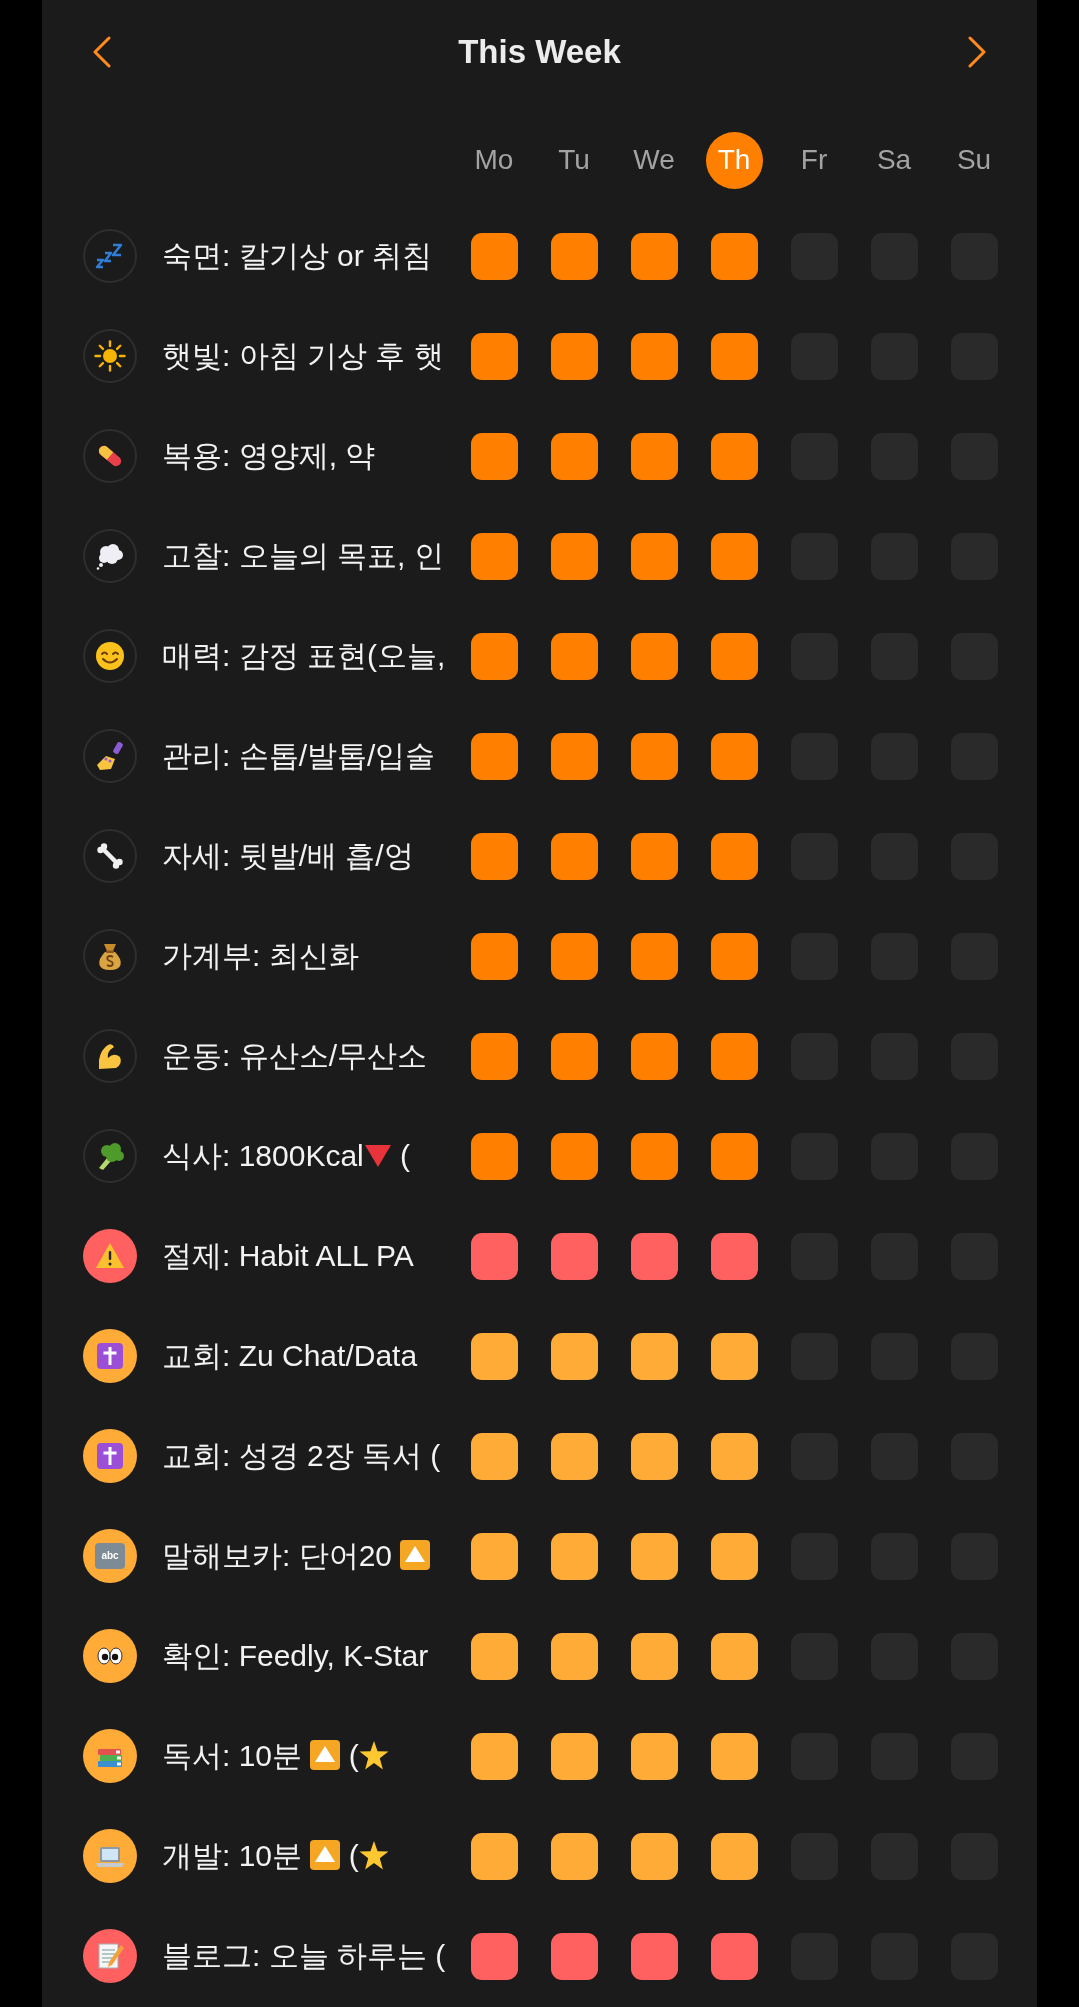  Describe the element at coordinates (110, 1156) in the screenshot. I see `broccoli-icon` at that location.